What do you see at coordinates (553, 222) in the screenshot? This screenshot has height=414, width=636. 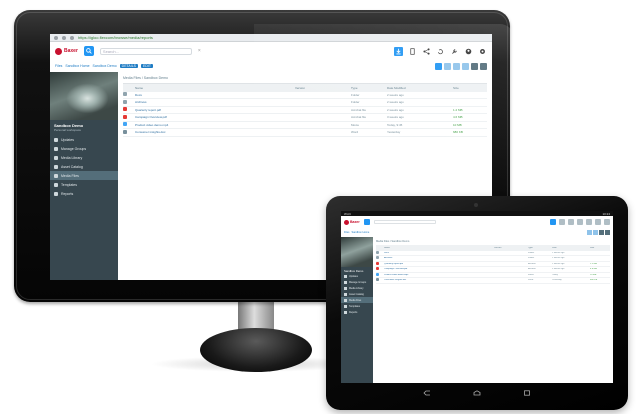 I see `download-icon` at bounding box center [553, 222].